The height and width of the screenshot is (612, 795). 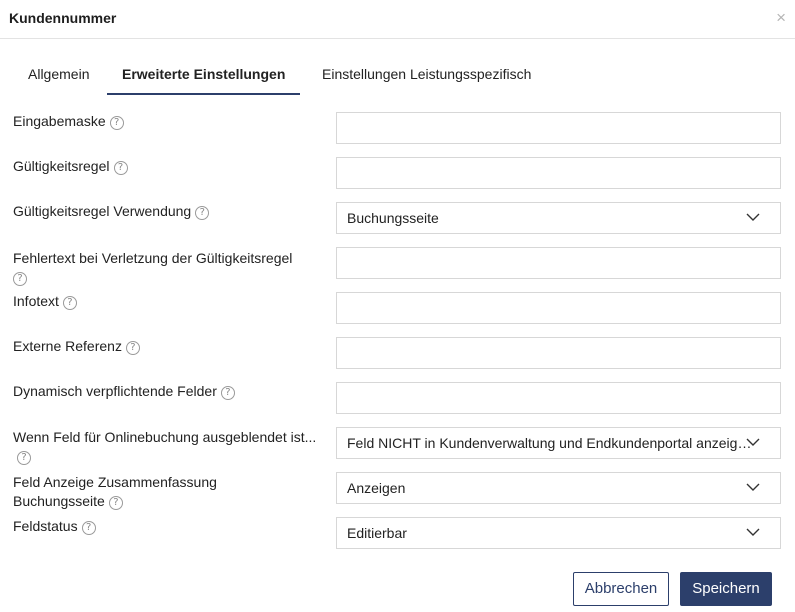 I want to click on field-label-text: Infotext, so click(x=36, y=301).